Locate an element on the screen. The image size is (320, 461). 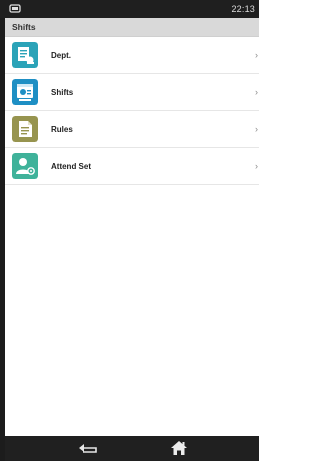
menu-item-label: Rules is located at coordinates (62, 129).